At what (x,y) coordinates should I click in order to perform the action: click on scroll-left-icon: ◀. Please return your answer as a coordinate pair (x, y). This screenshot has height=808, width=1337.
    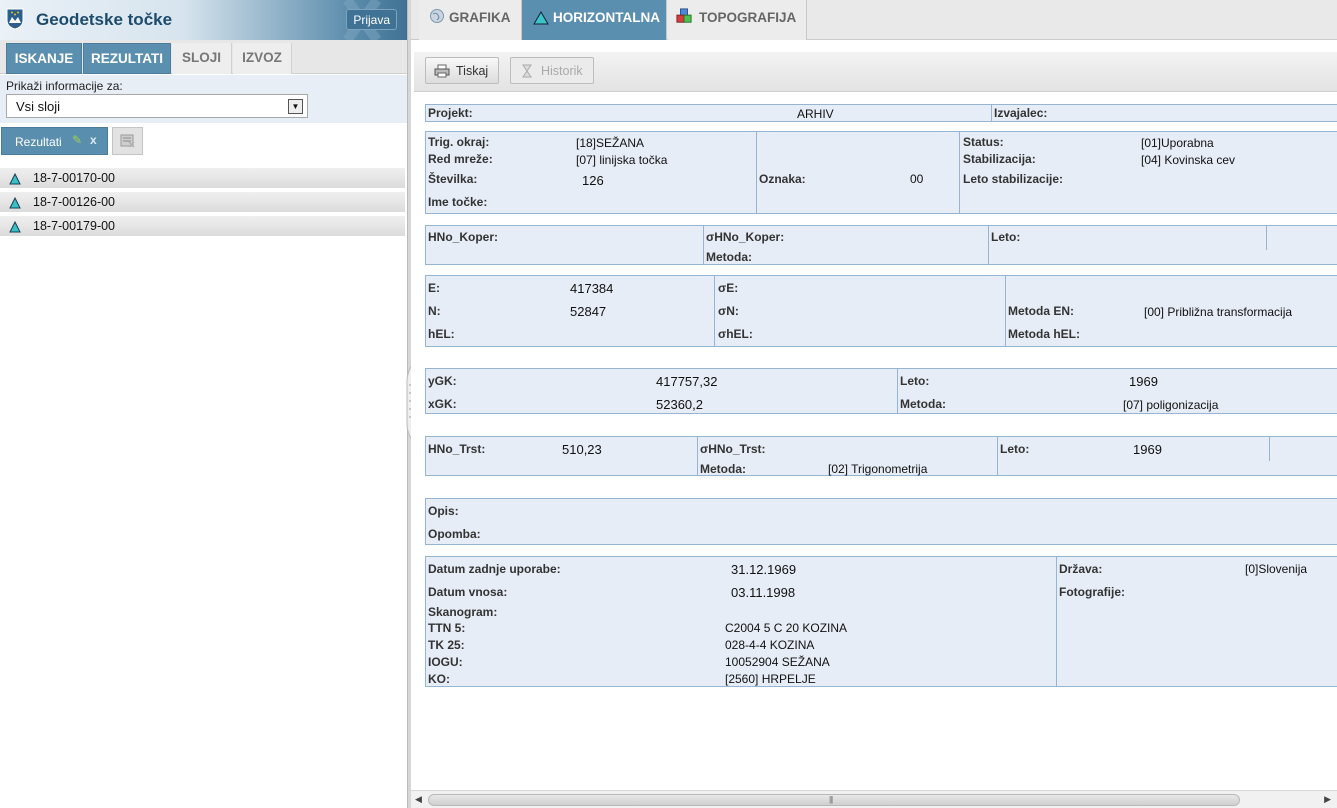
    Looking at the image, I should click on (418, 799).